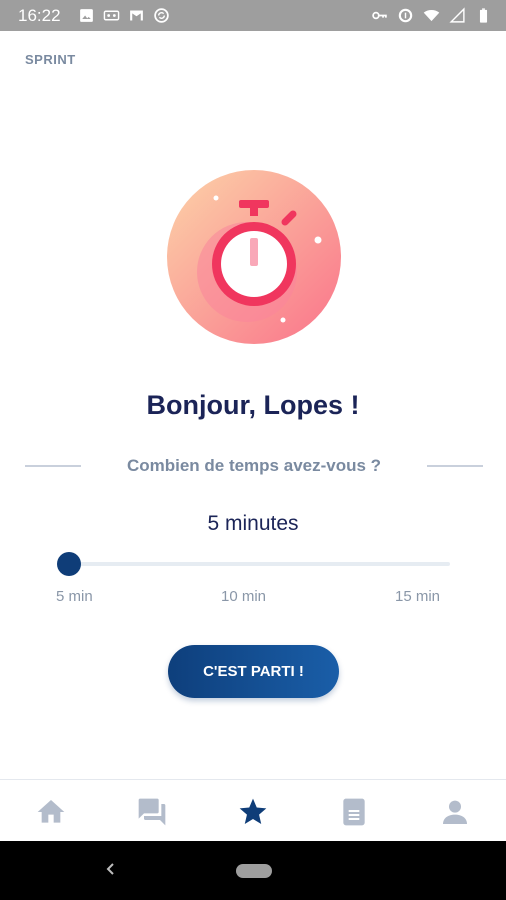 The image size is (506, 900). I want to click on duration-slider-track, so click(259, 564).